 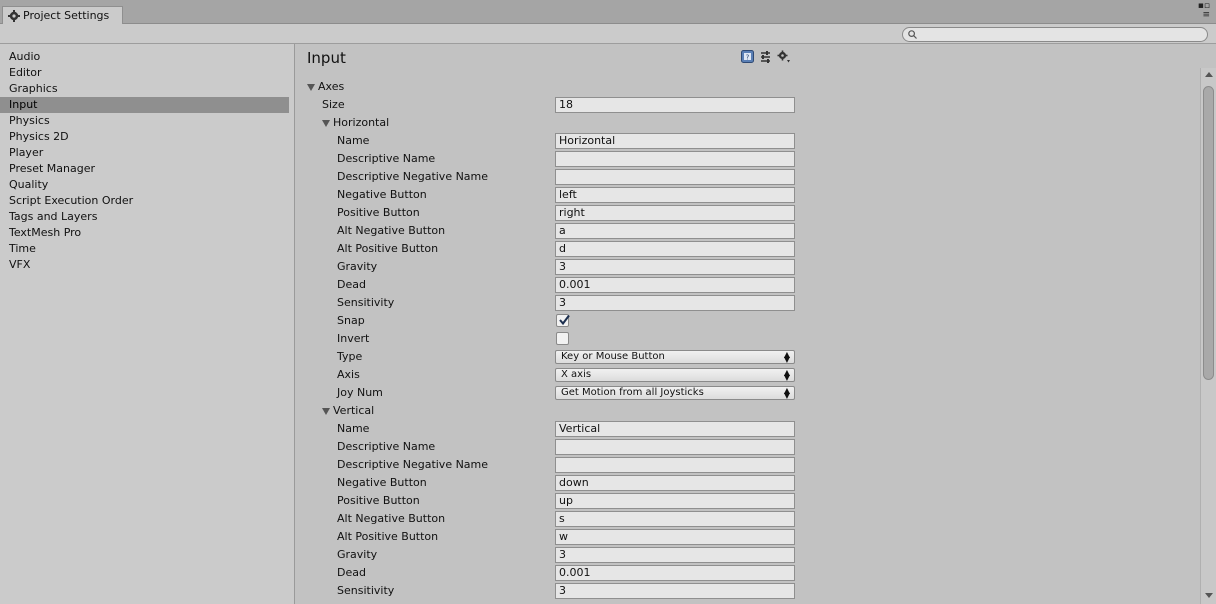 What do you see at coordinates (748, 411) in the screenshot?
I see `vertical-foldout: Vertical` at bounding box center [748, 411].